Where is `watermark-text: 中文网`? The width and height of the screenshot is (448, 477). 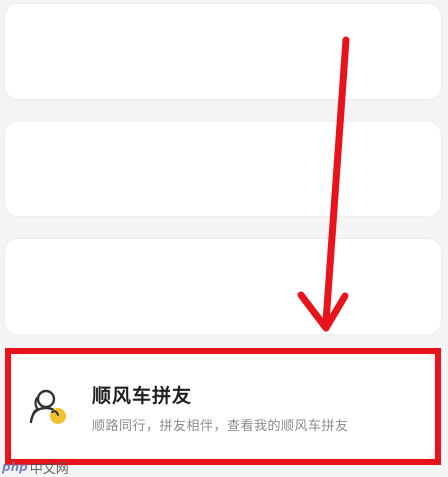
watermark-text: 中文网 is located at coordinates (49, 469).